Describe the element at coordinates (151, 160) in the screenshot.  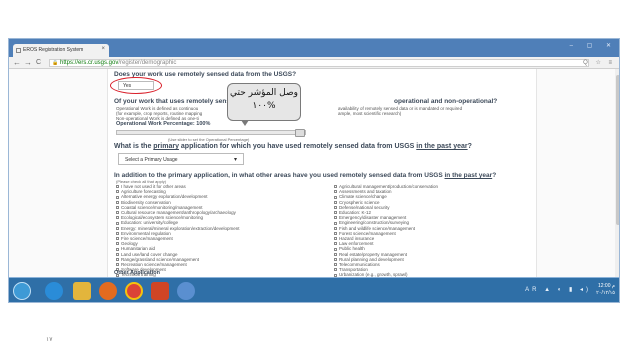
I see `primary-usage-value: Select a Primary Usage` at that location.